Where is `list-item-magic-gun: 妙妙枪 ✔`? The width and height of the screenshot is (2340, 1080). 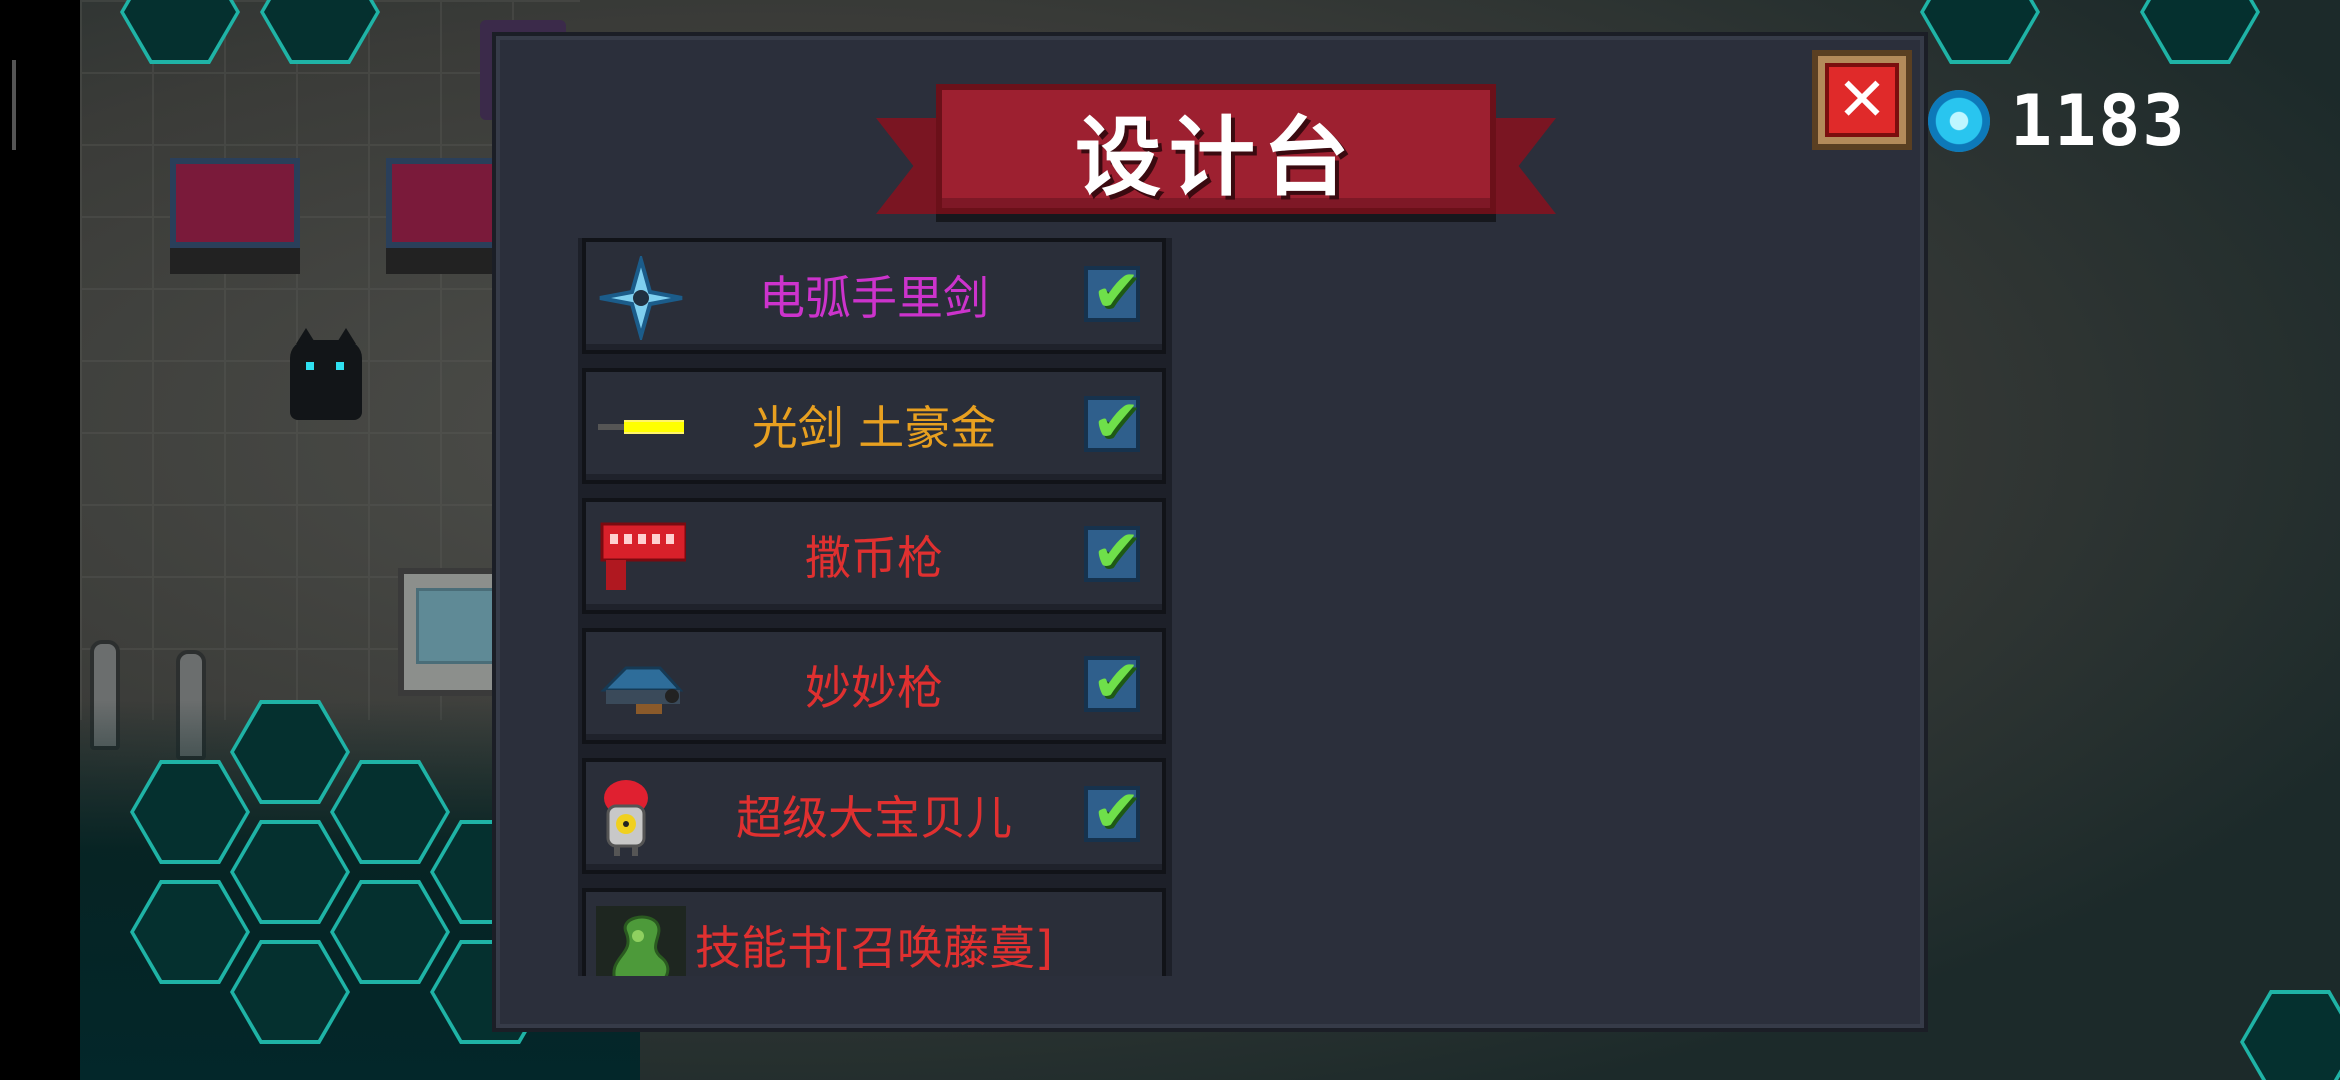 list-item-magic-gun: 妙妙枪 ✔ is located at coordinates (874, 686).